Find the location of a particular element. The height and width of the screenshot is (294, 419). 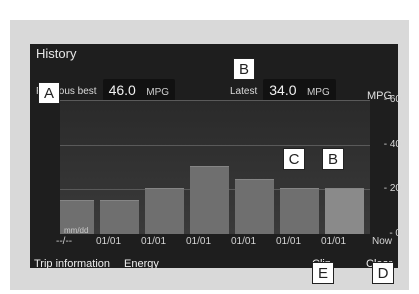

date-format-label: mm/dd is located at coordinates (76, 230).